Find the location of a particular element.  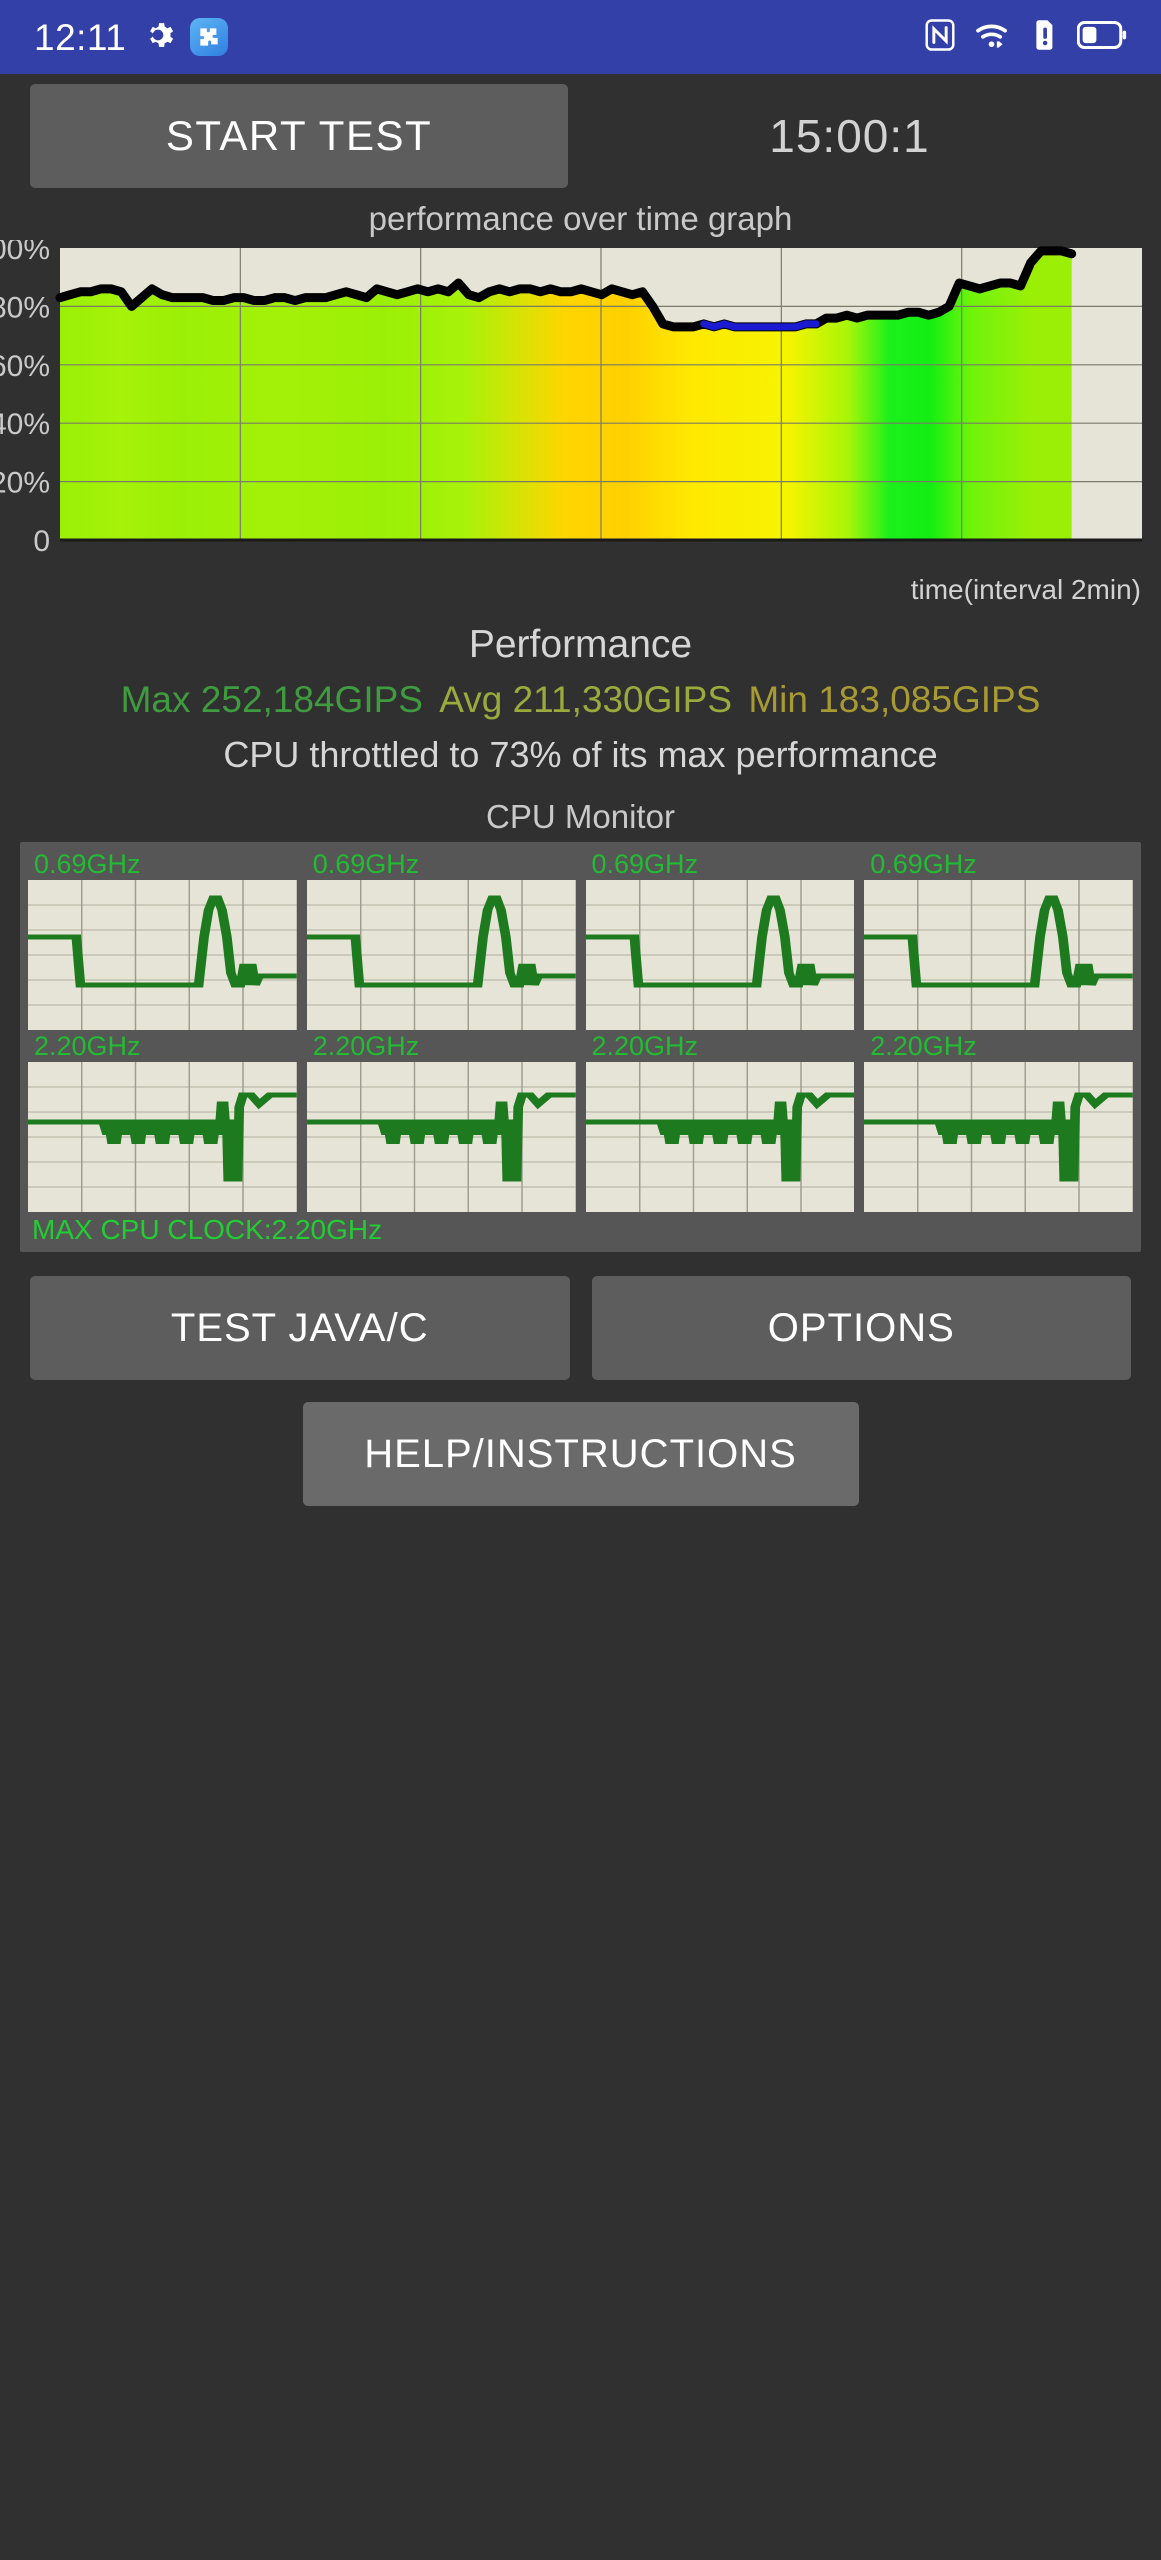

chart-y-tick-label: 80% is located at coordinates (25, 307).